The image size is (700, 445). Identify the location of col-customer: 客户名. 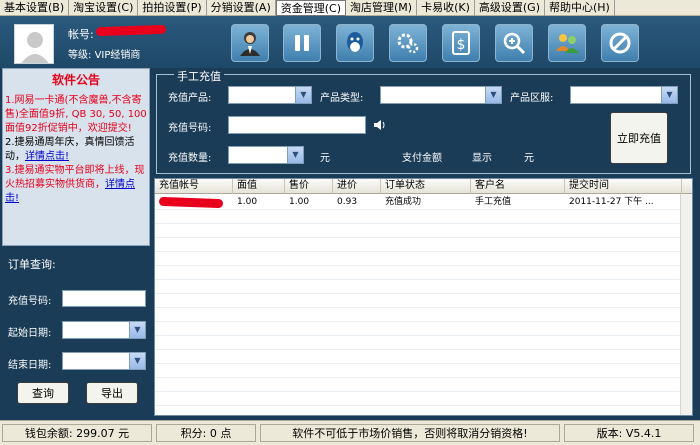
(518, 186).